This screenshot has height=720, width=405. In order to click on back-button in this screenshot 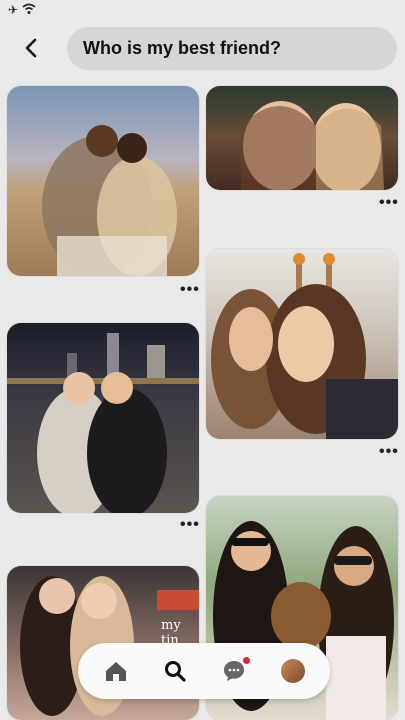, I will do `click(31, 48)`.